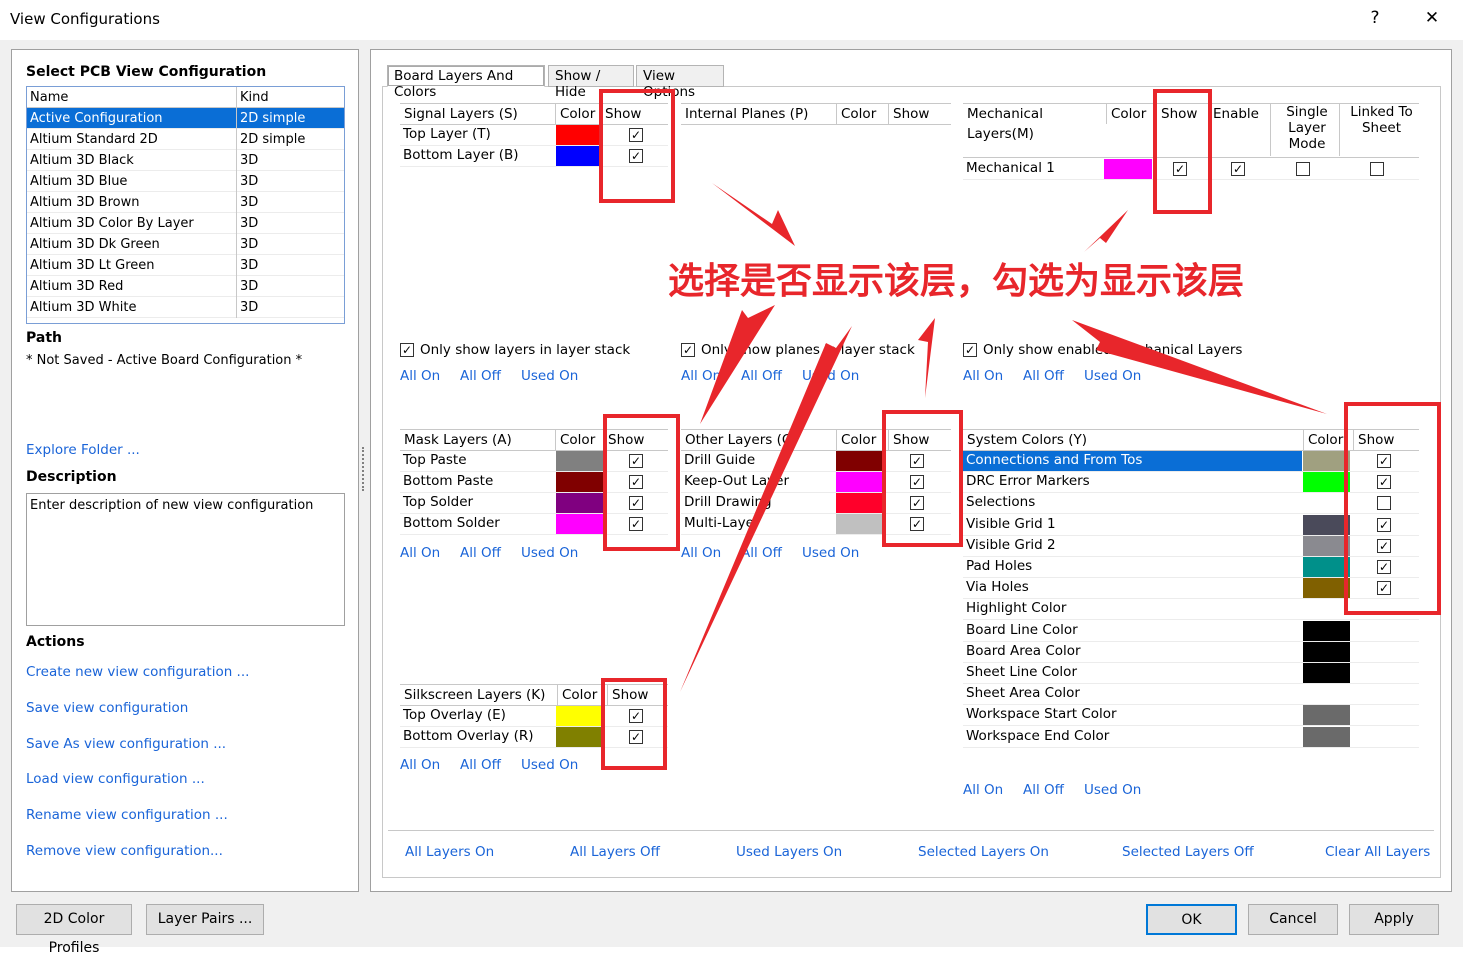  What do you see at coordinates (1106, 231) in the screenshot?
I see `arrow-mech` at bounding box center [1106, 231].